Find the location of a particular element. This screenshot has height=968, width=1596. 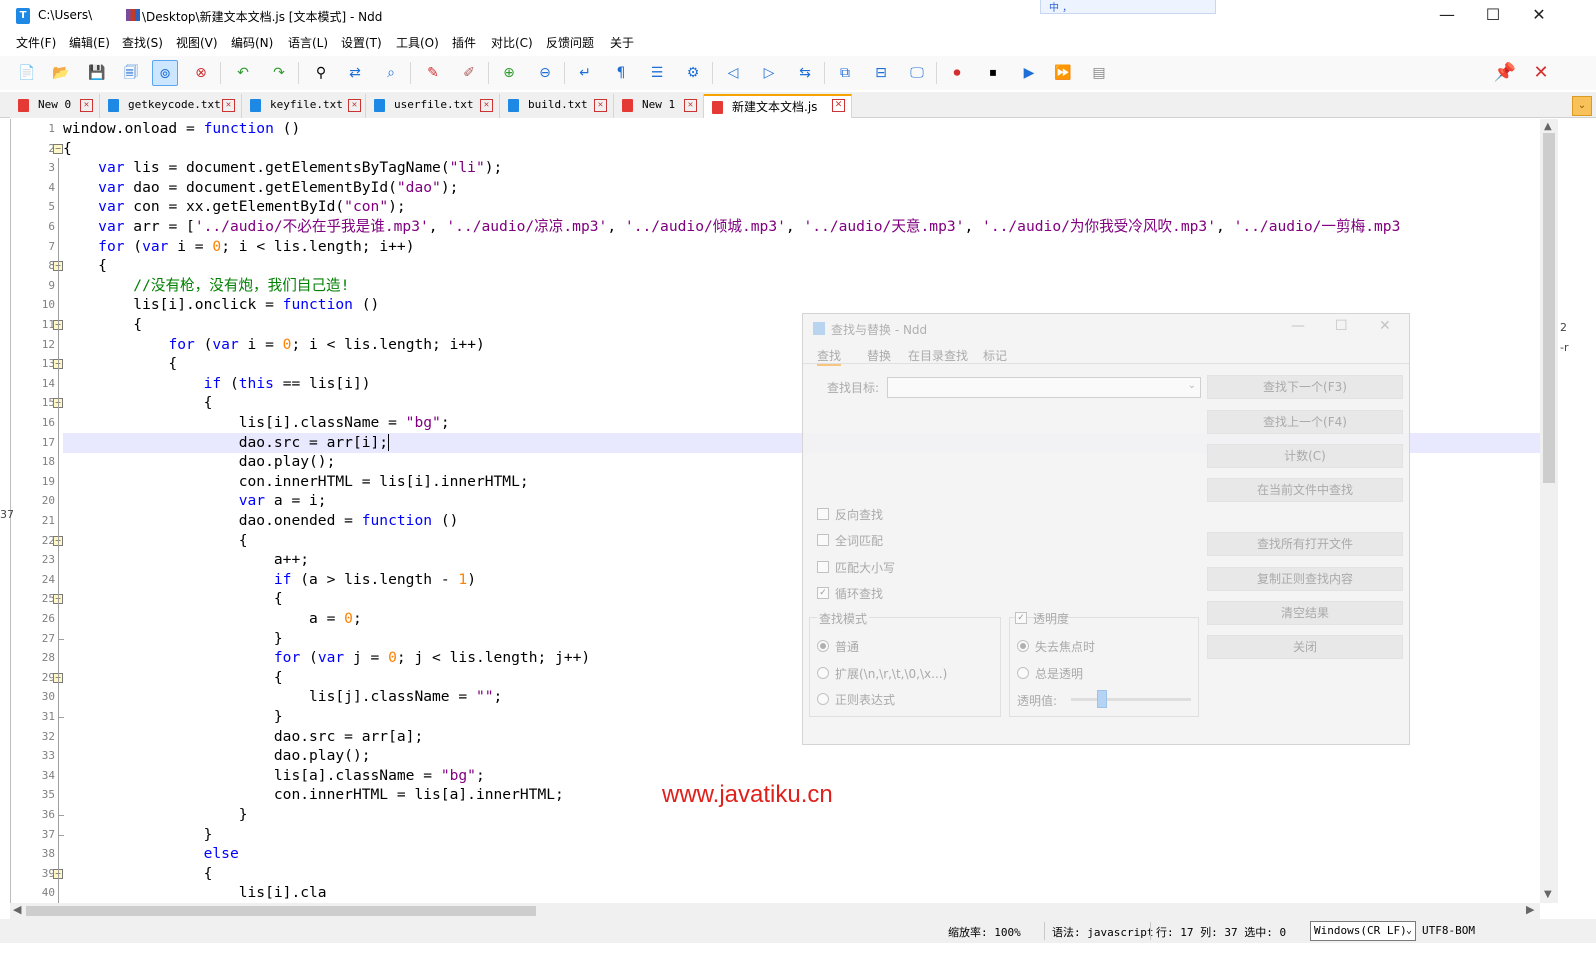

maximize-button: ☐ is located at coordinates (1493, 15).